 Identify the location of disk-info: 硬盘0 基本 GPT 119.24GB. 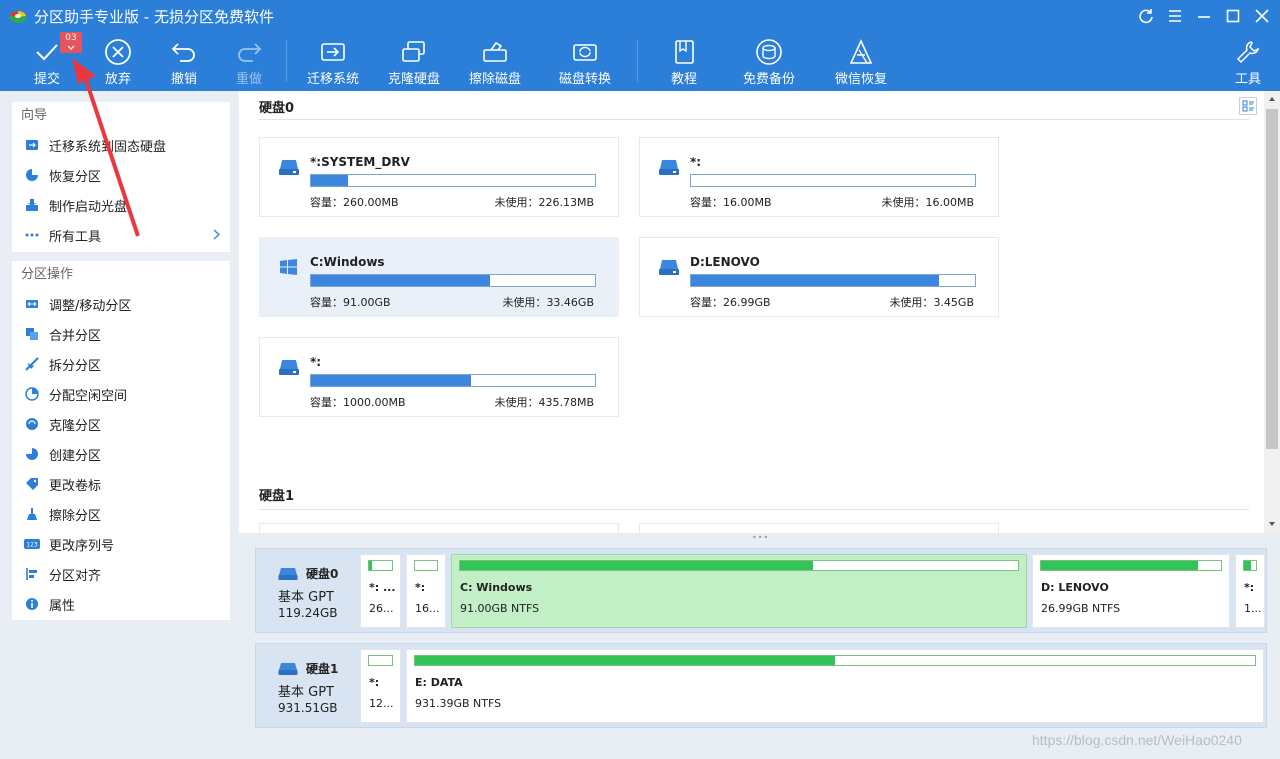
(306, 590).